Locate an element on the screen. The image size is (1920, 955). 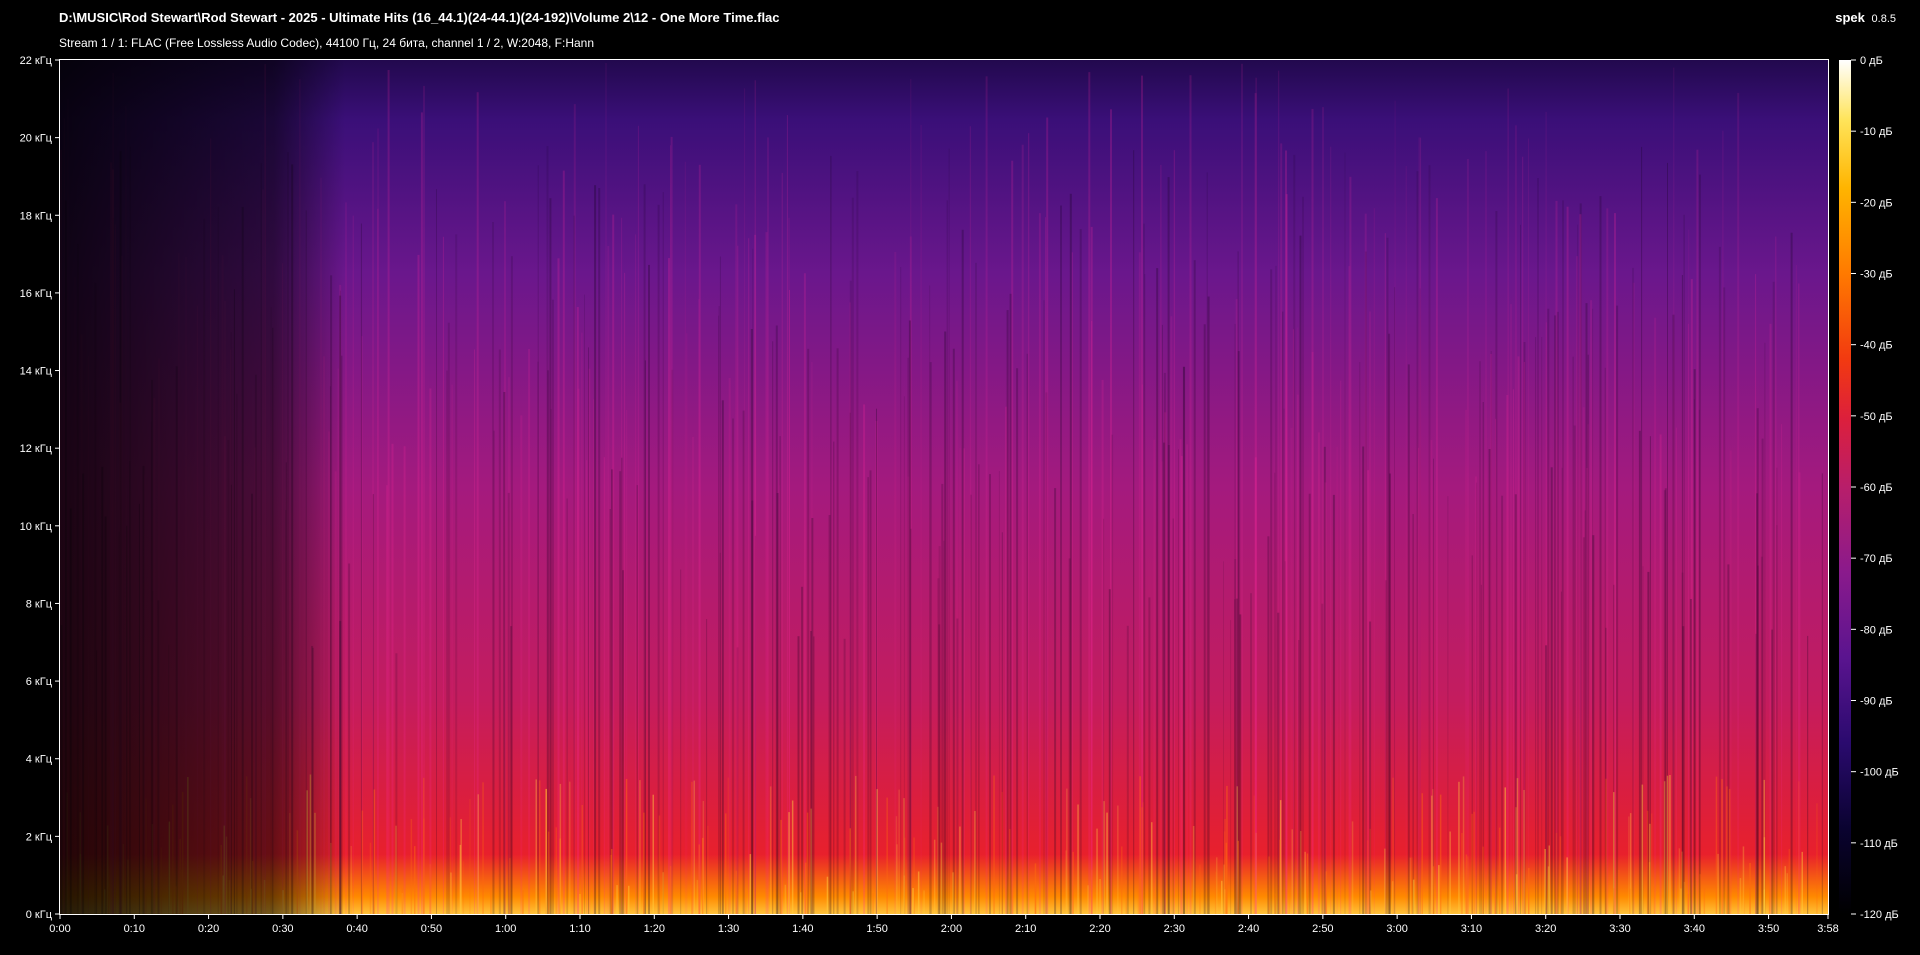
time-tick-label: 1:30 is located at coordinates (728, 929).